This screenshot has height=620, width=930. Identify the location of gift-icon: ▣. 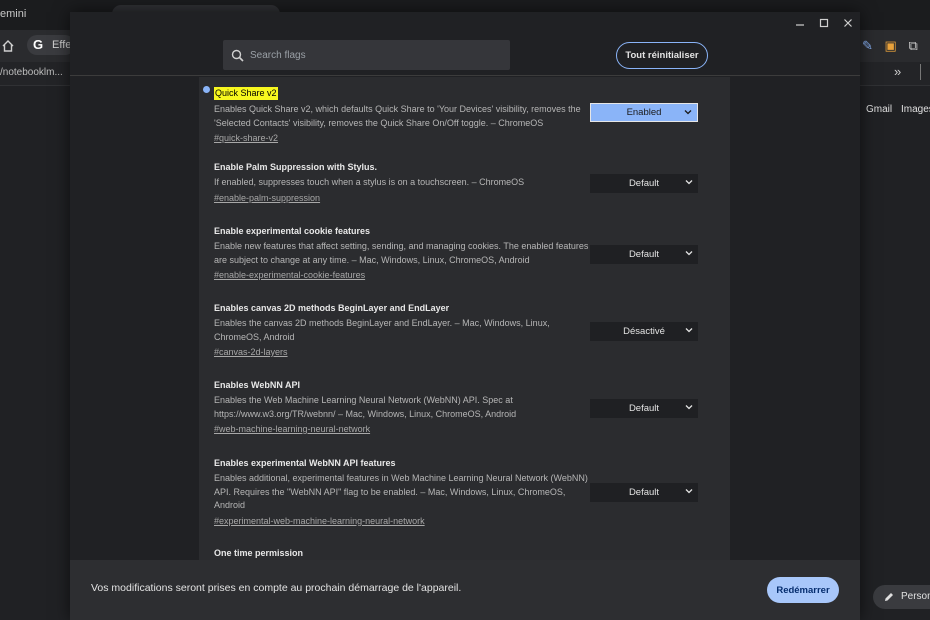
(891, 45).